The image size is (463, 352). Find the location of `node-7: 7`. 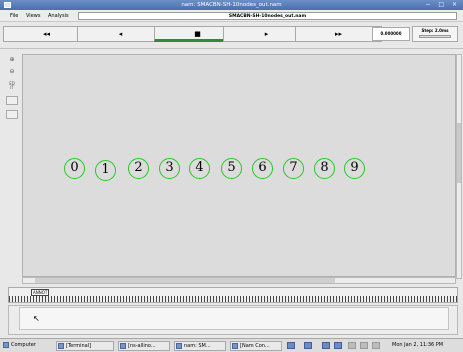

node-7: 7 is located at coordinates (293, 168).